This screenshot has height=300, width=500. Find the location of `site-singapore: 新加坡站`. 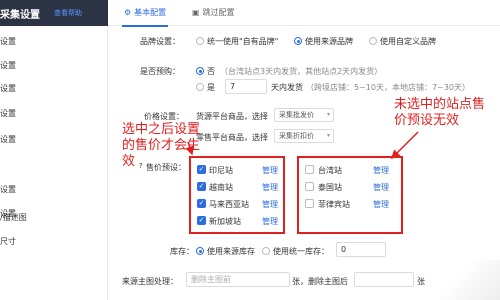

site-singapore: 新加坡站 is located at coordinates (225, 221).